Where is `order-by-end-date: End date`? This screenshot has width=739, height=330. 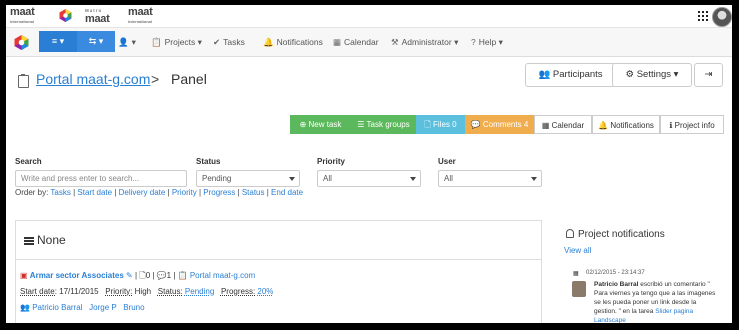
order-by-end-date: End date is located at coordinates (287, 192).